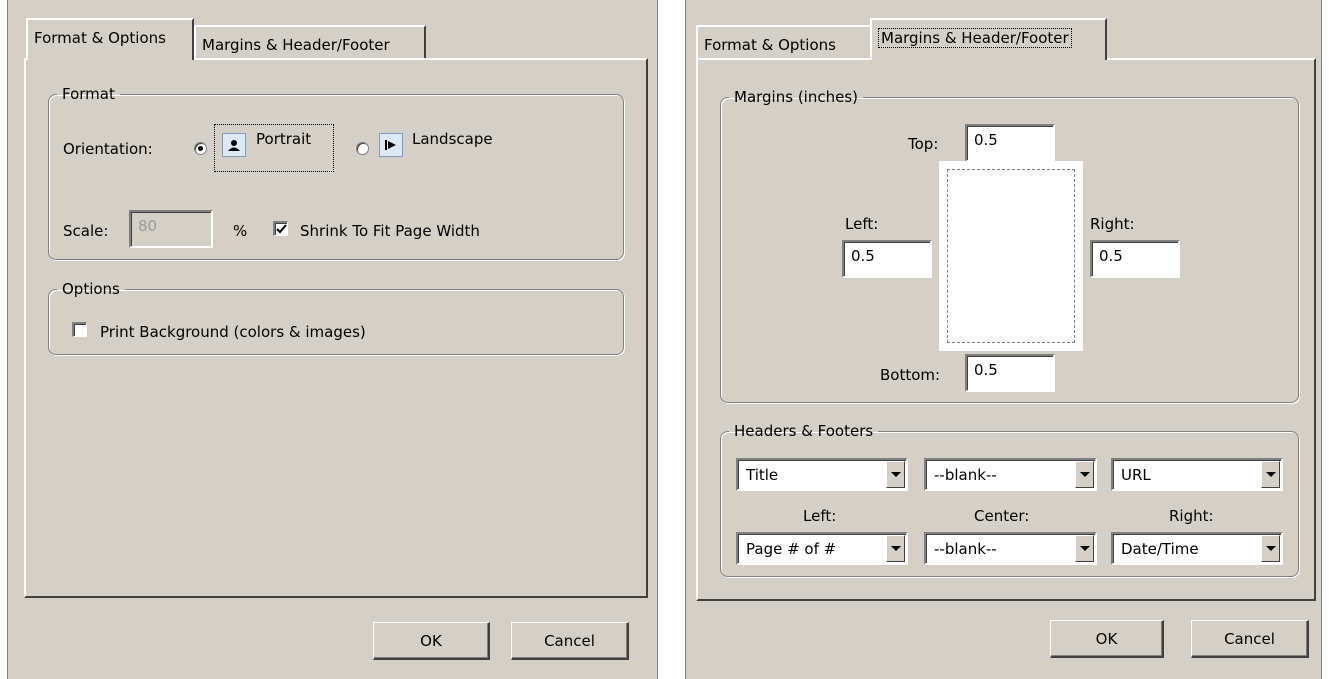  Describe the element at coordinates (108, 149) in the screenshot. I see `orientation-label: Orientation:` at that location.